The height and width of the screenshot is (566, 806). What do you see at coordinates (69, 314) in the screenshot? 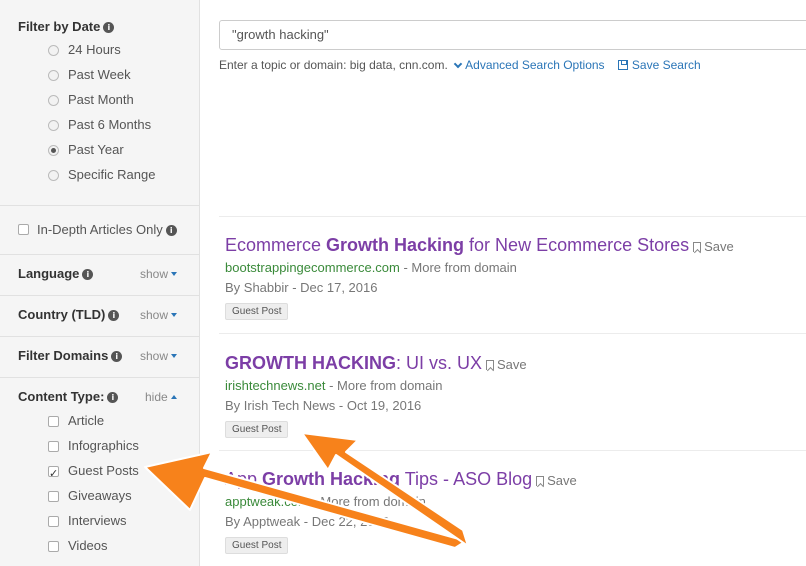
I see `country-heading: Country (TLD) i` at bounding box center [69, 314].